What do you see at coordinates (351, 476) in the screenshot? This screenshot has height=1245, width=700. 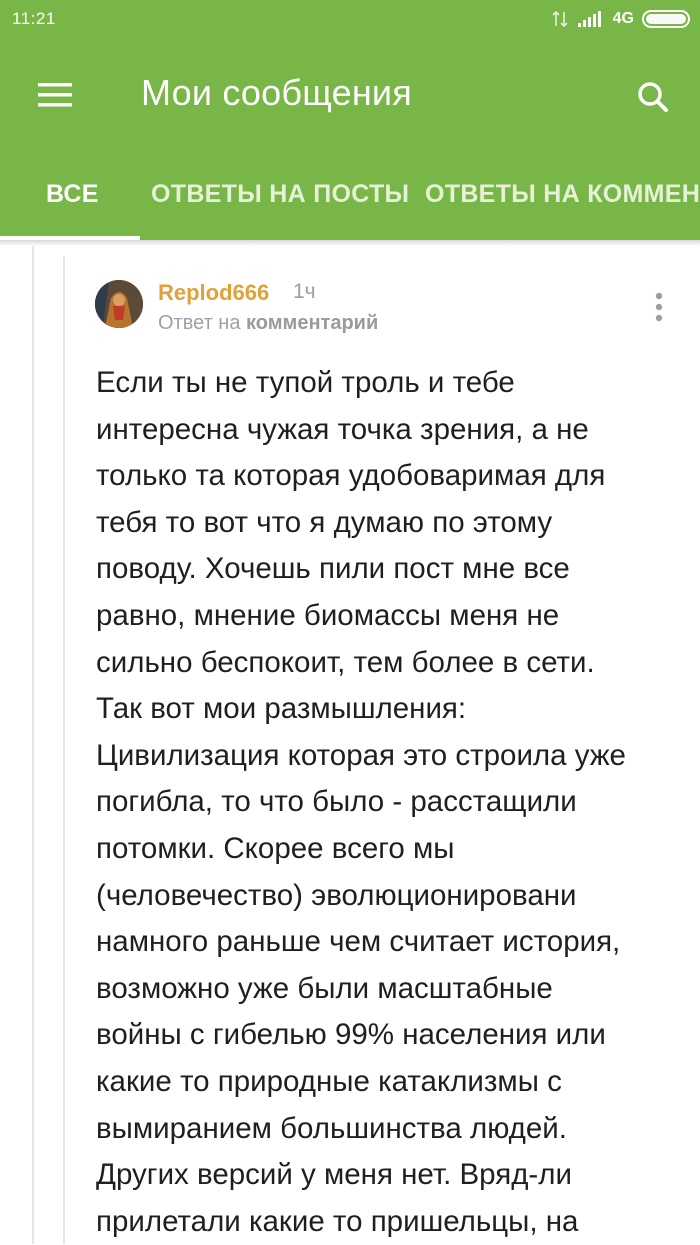 I see `comment-line: только та которая удобоваримая для` at bounding box center [351, 476].